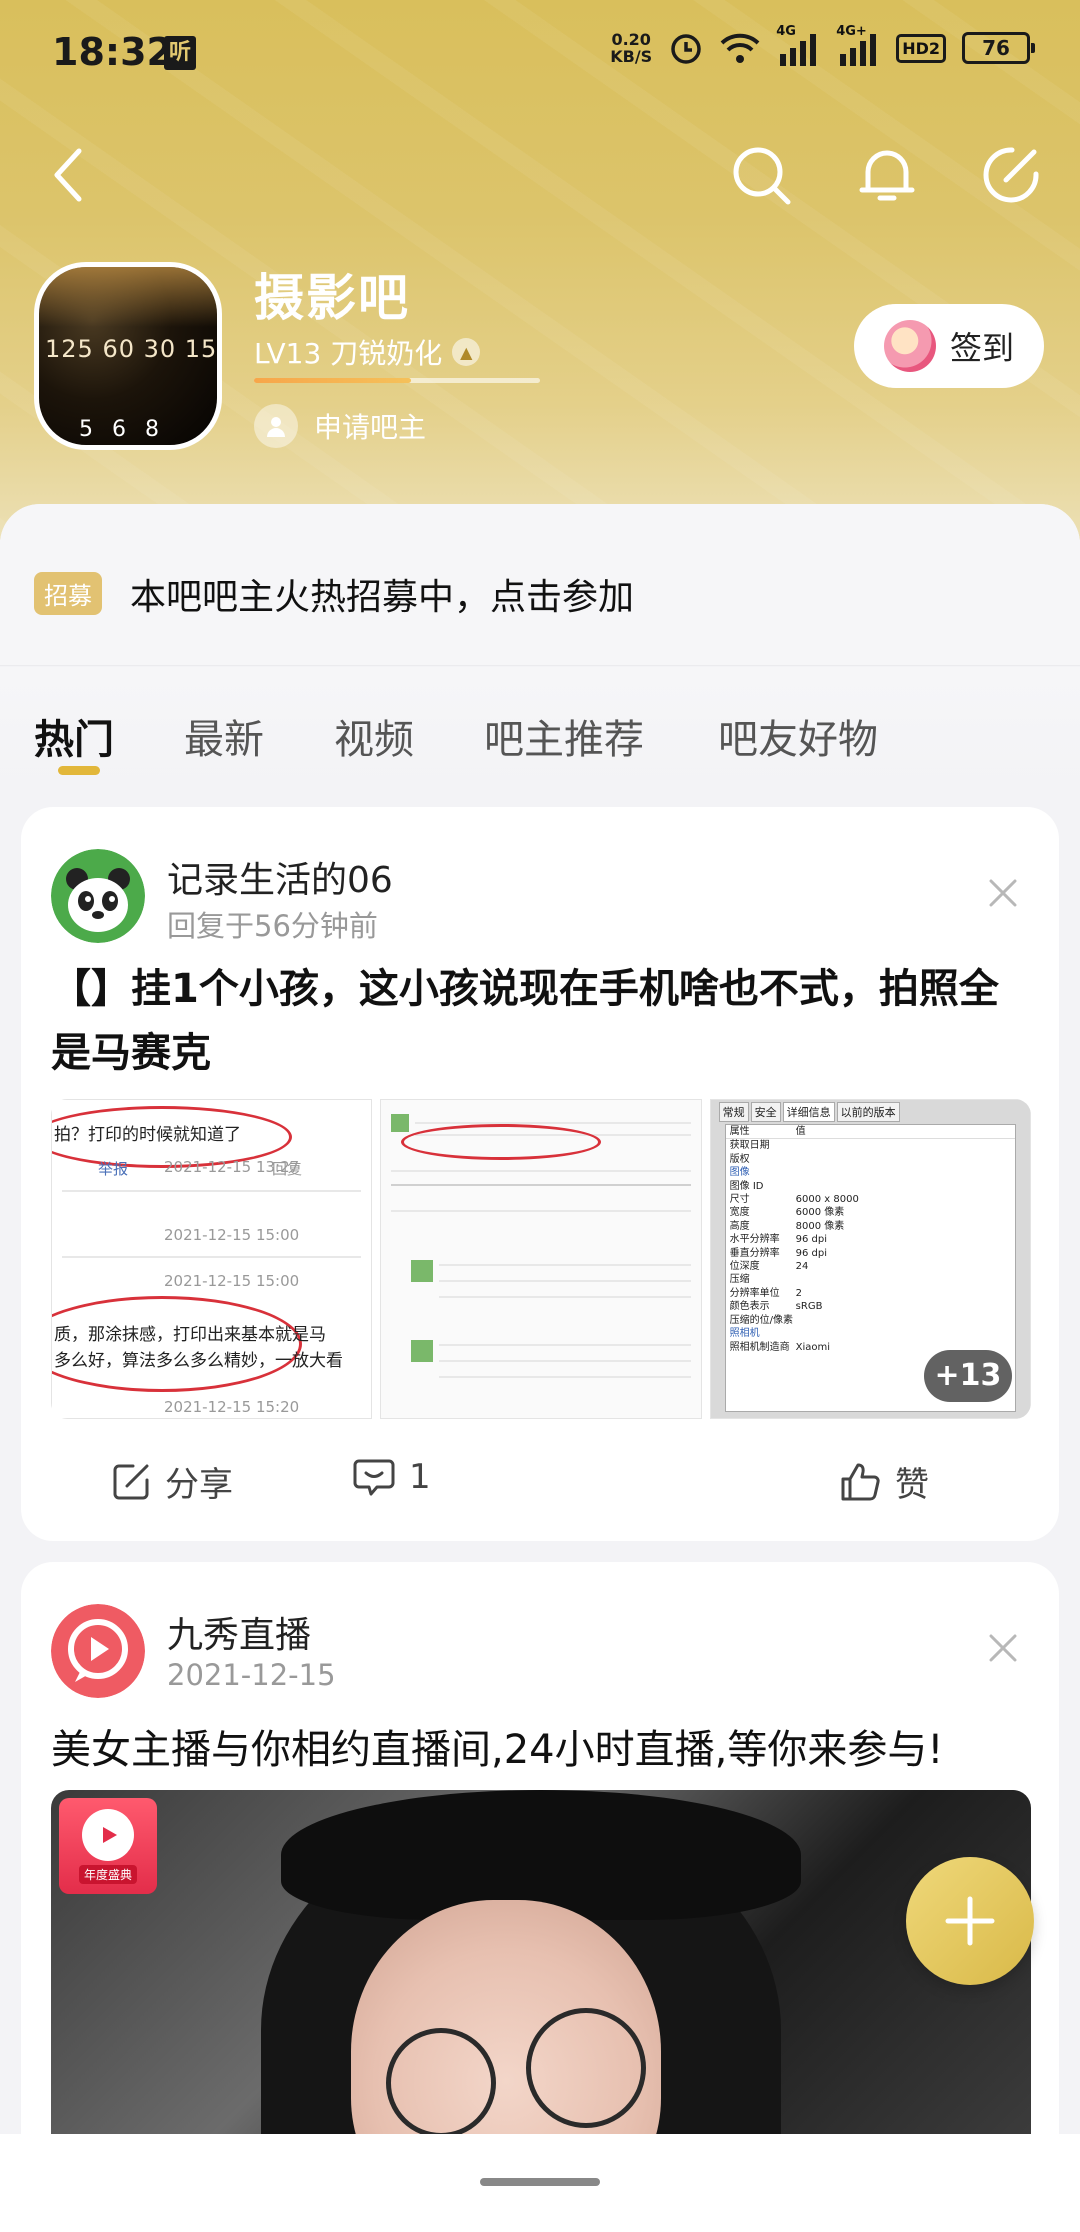 This screenshot has height=2232, width=1080. Describe the element at coordinates (802, 1267) in the screenshot. I see `property-value: 24` at that location.